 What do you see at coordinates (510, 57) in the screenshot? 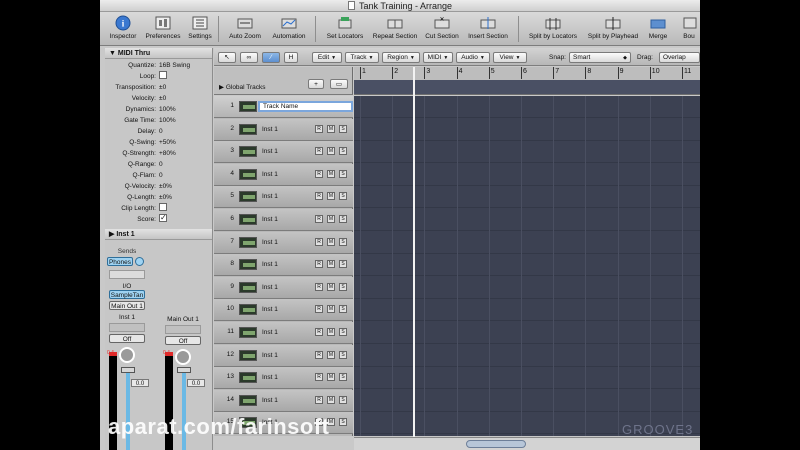
I see `menu-view: View ▼` at bounding box center [510, 57].